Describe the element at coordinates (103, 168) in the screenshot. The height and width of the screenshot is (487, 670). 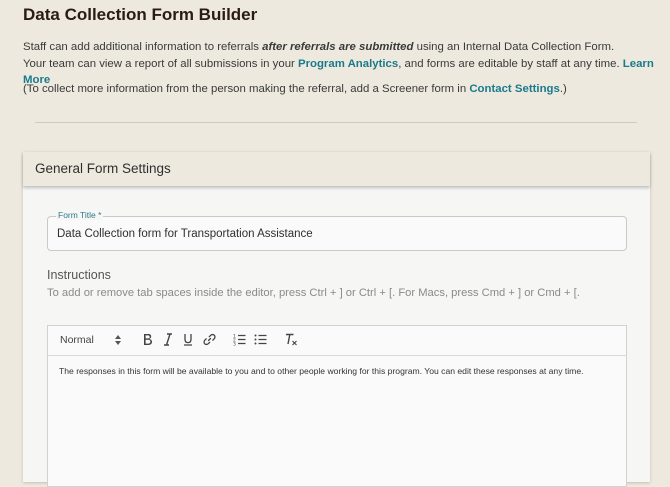
I see `card-header-title: General Form Settings` at that location.